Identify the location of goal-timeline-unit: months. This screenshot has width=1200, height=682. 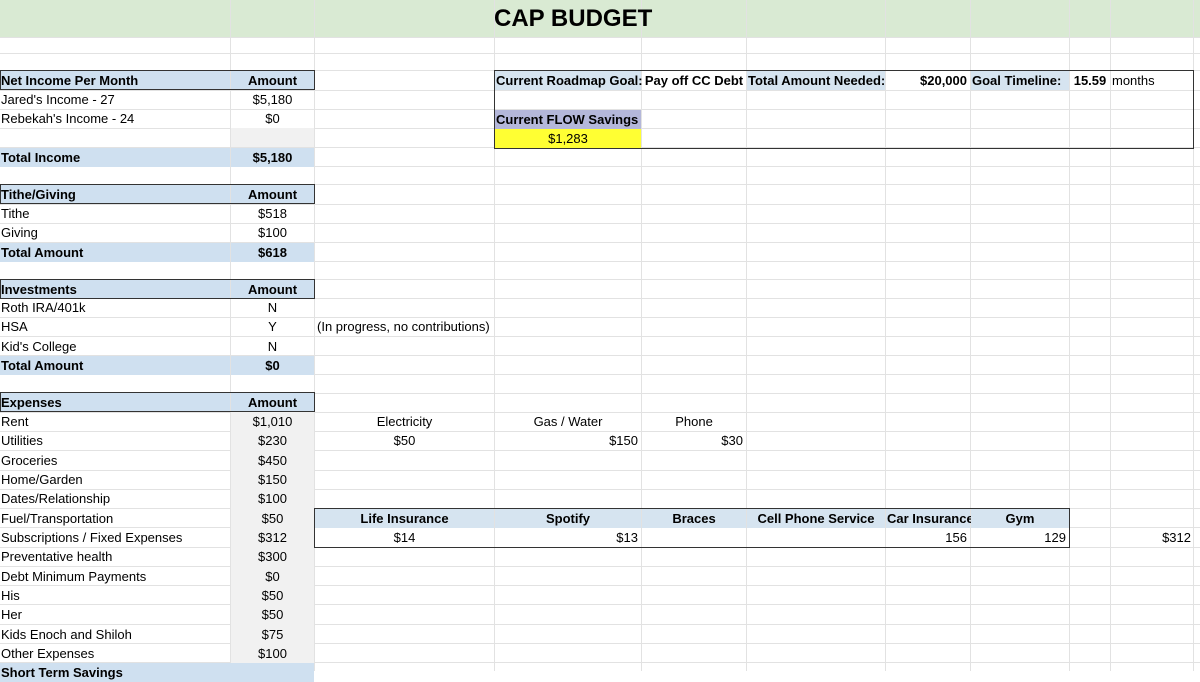
(1152, 80).